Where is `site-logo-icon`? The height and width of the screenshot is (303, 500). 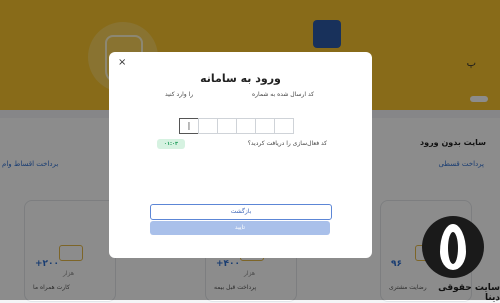 site-logo-icon is located at coordinates (453, 247).